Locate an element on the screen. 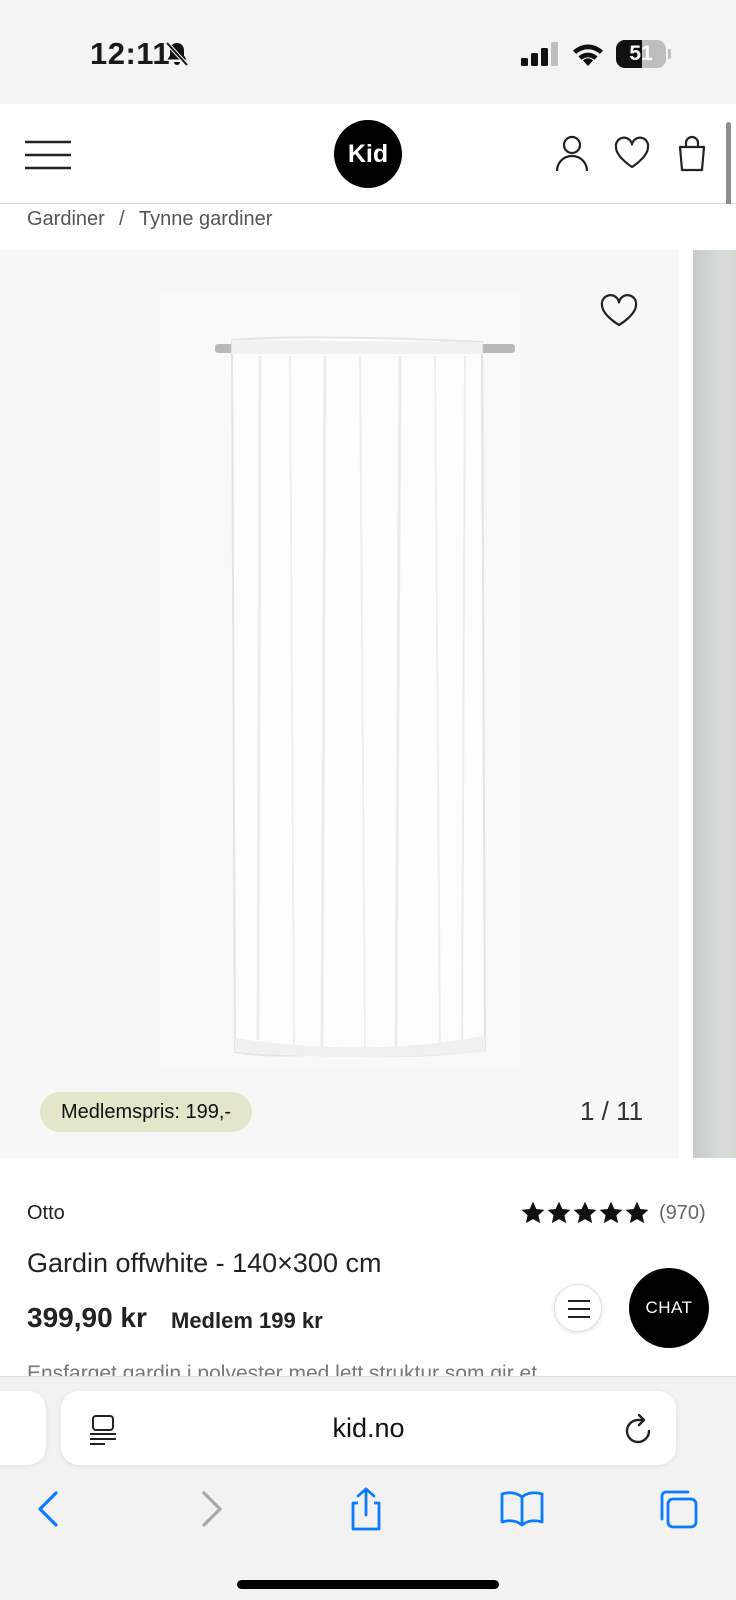 The width and height of the screenshot is (736, 1600). review-count: (970) is located at coordinates (682, 1213).